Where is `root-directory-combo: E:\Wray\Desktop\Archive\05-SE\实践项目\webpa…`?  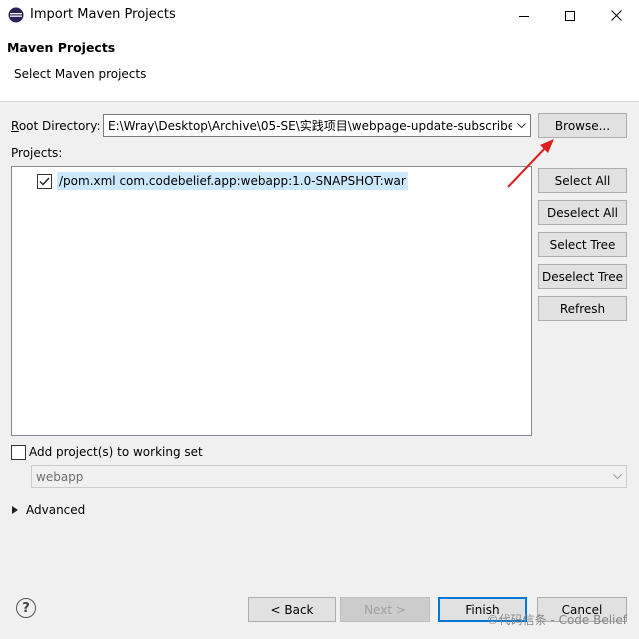
root-directory-combo: E:\Wray\Desktop\Archive\05-SE\实践项目\webpa… is located at coordinates (317, 125).